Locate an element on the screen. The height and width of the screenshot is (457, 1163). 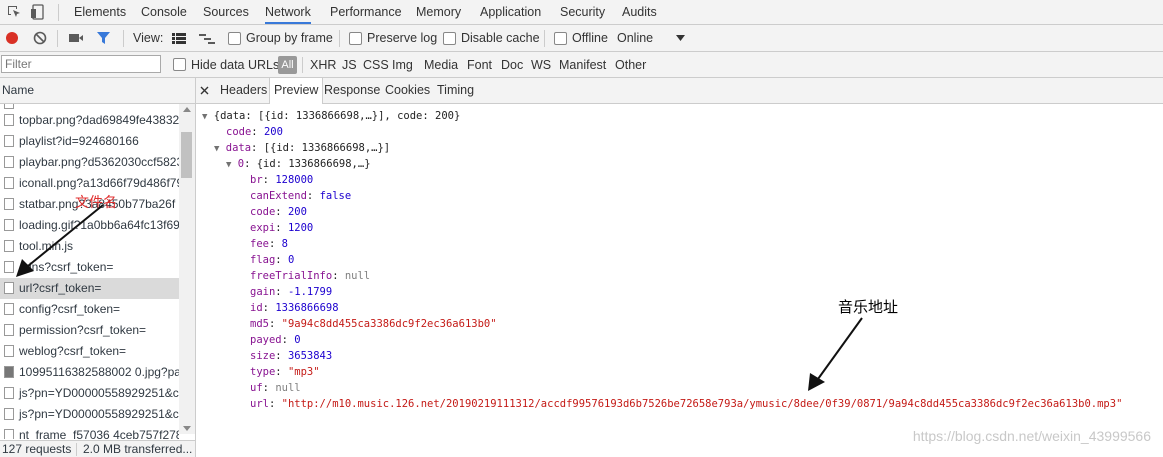
filter-other: Other is located at coordinates (630, 65).